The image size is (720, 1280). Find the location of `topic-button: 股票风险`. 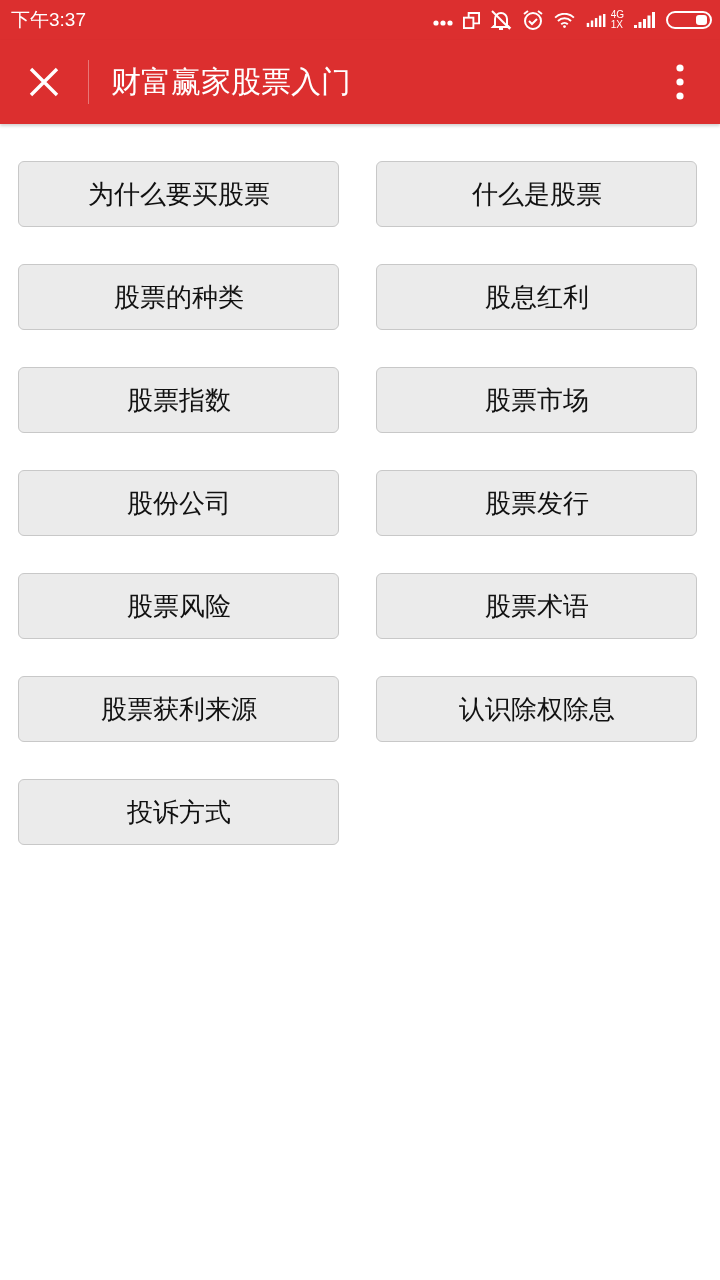

topic-button: 股票风险 is located at coordinates (178, 606).